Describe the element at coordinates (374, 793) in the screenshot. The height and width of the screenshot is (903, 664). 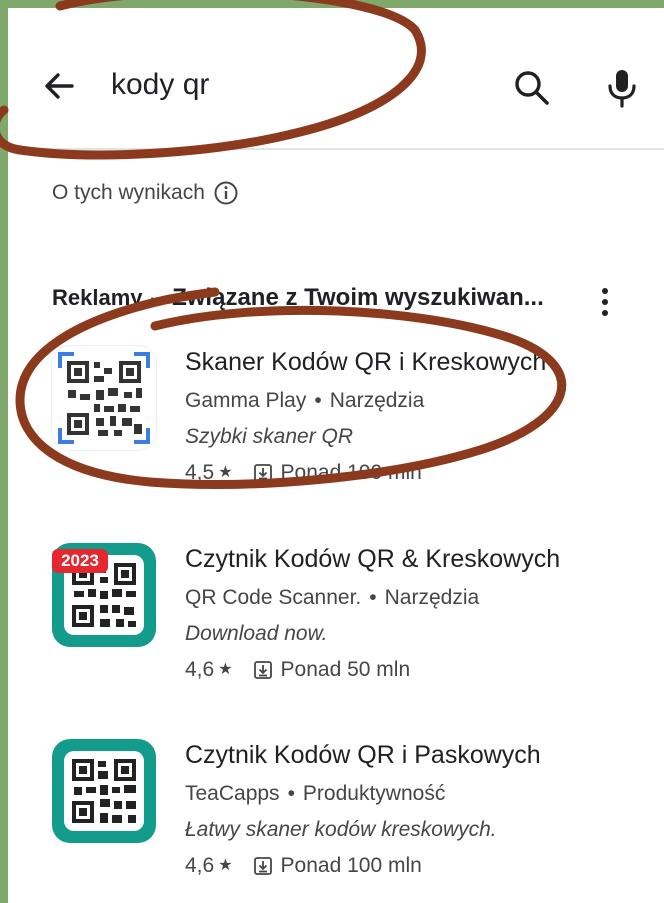
I see `app-category: Produktywność` at that location.